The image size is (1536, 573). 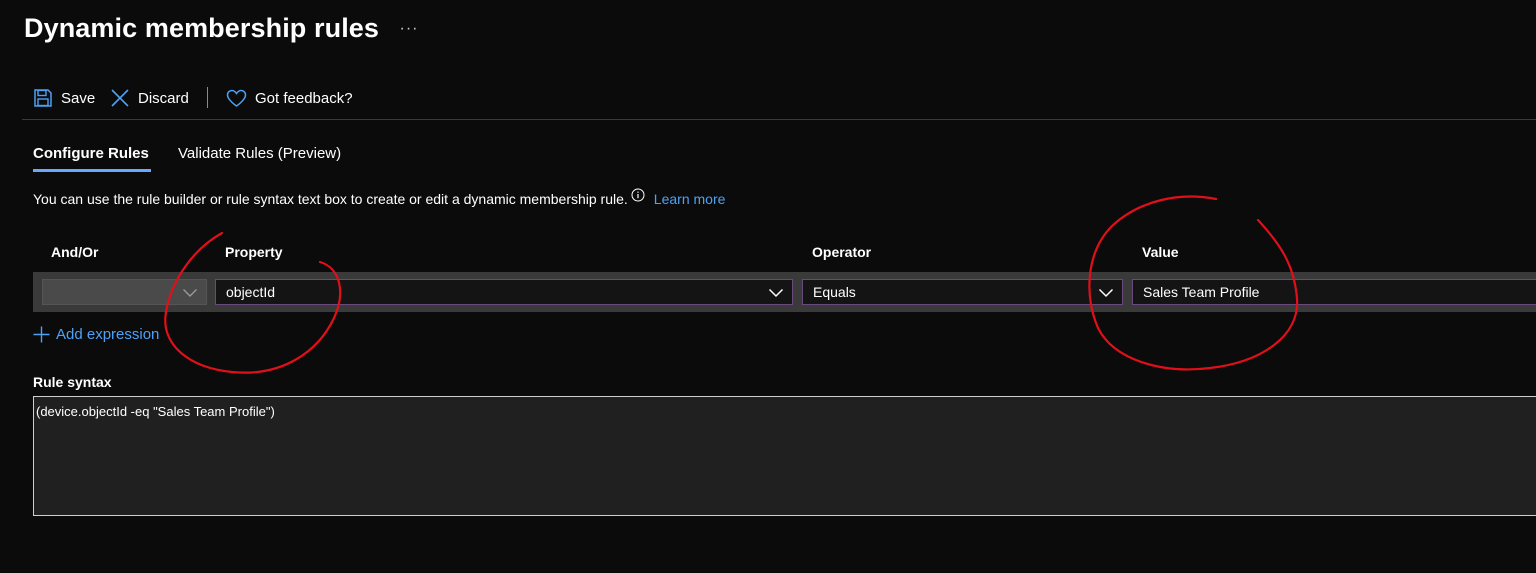 I want to click on tab-validate-rules: Validate Rules (Preview), so click(x=259, y=156).